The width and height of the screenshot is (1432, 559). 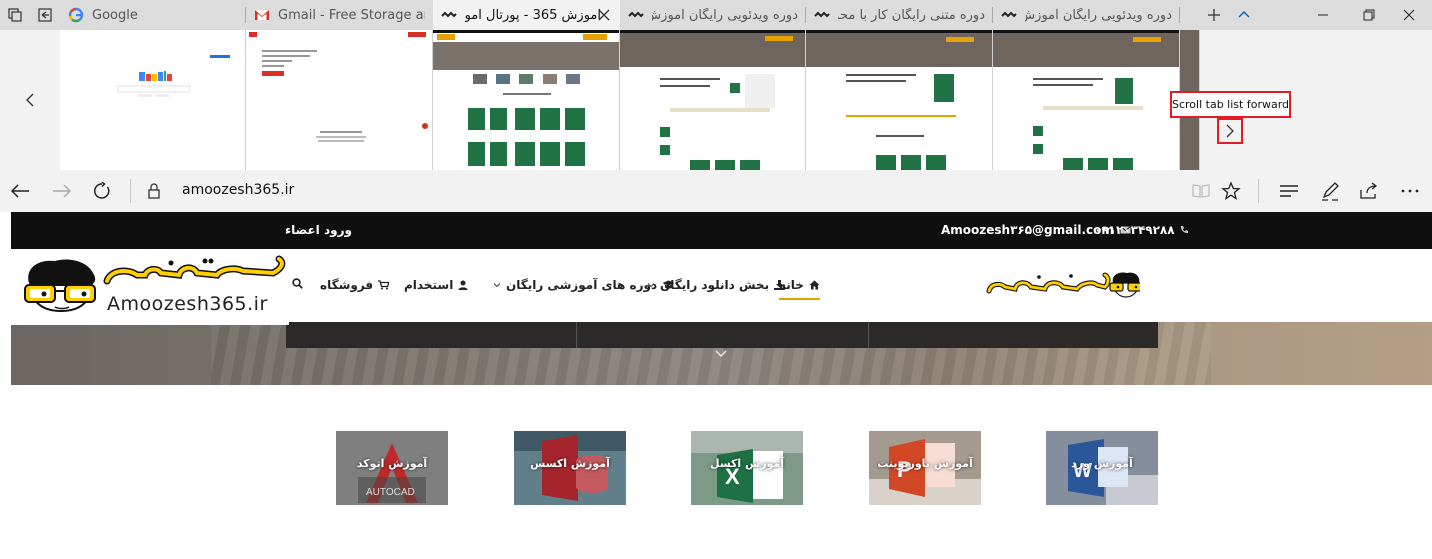 I want to click on tab-preview-excel-video, so click(x=713, y=100).